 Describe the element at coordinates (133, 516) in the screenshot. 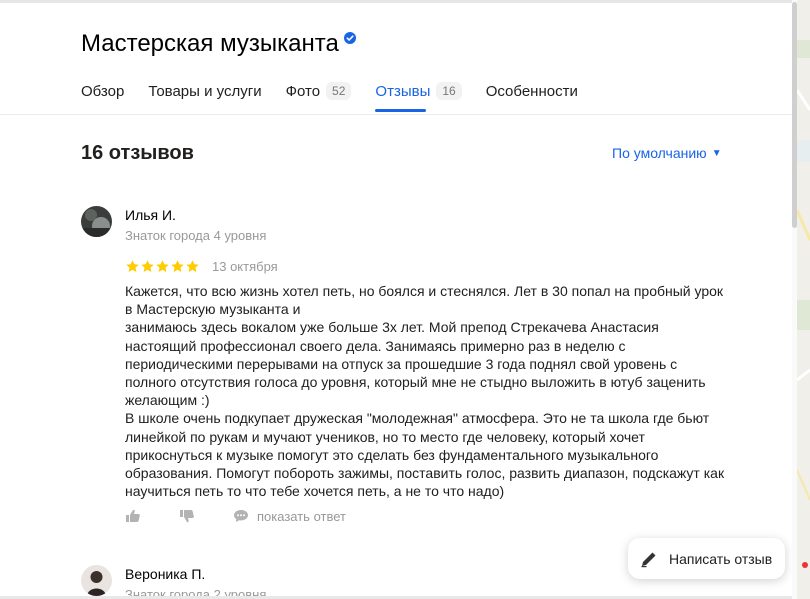

I see `thumbs-up-icon` at that location.